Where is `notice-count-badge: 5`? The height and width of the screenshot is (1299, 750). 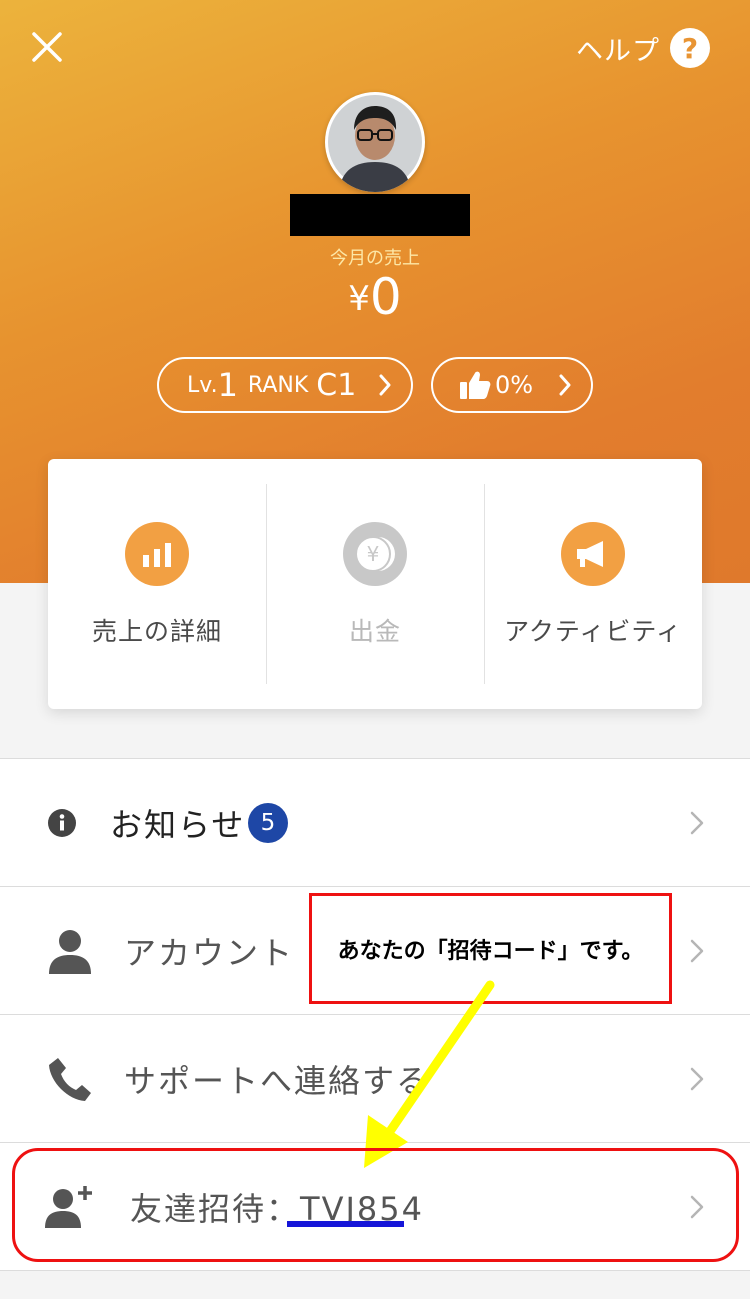
notice-count-badge: 5 is located at coordinates (268, 822).